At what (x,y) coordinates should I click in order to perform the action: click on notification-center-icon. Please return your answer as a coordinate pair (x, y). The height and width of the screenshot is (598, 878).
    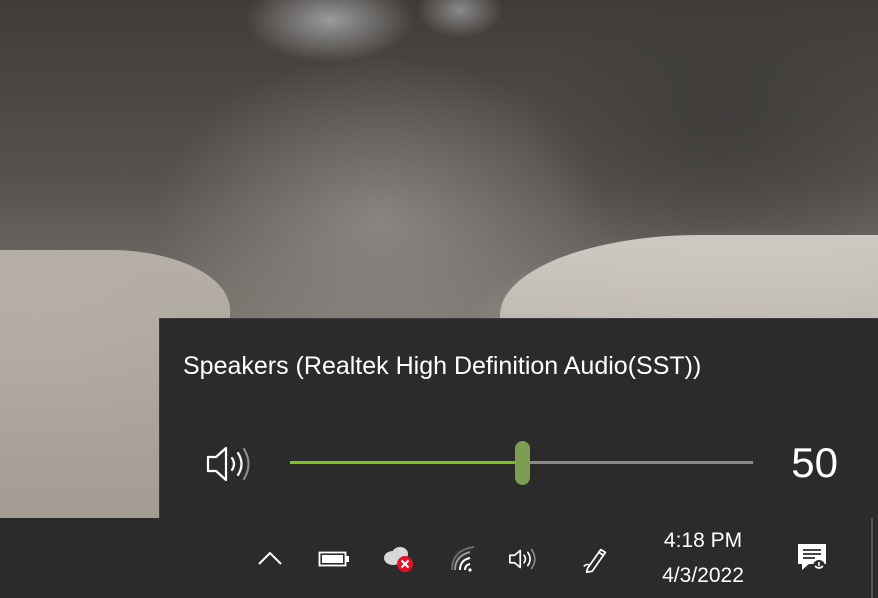
    Looking at the image, I should click on (812, 558).